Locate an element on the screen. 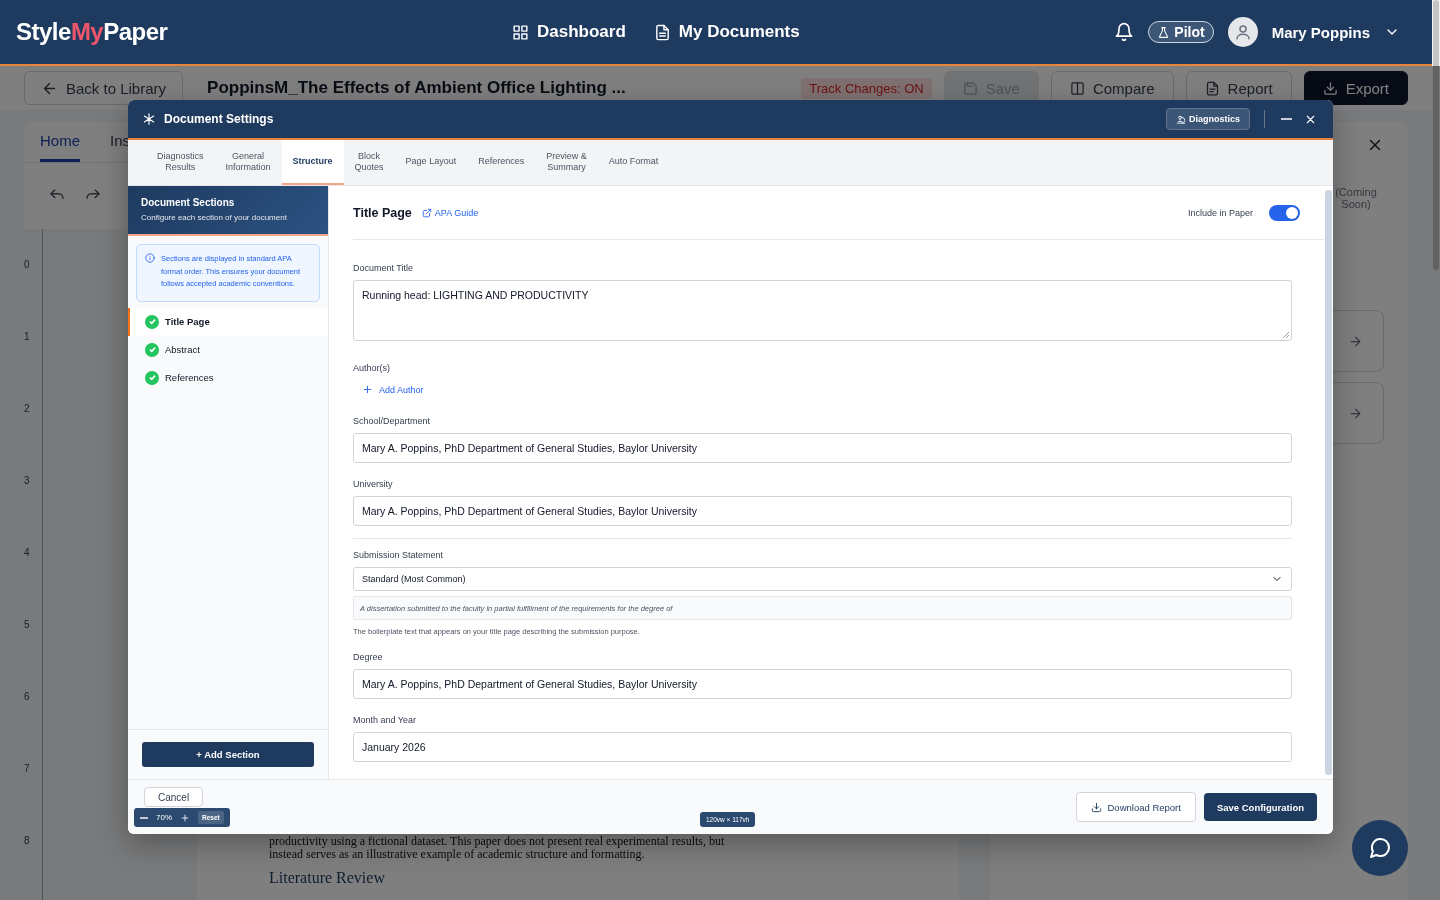 The width and height of the screenshot is (1440, 900). zoom-out-button is located at coordinates (144, 817).